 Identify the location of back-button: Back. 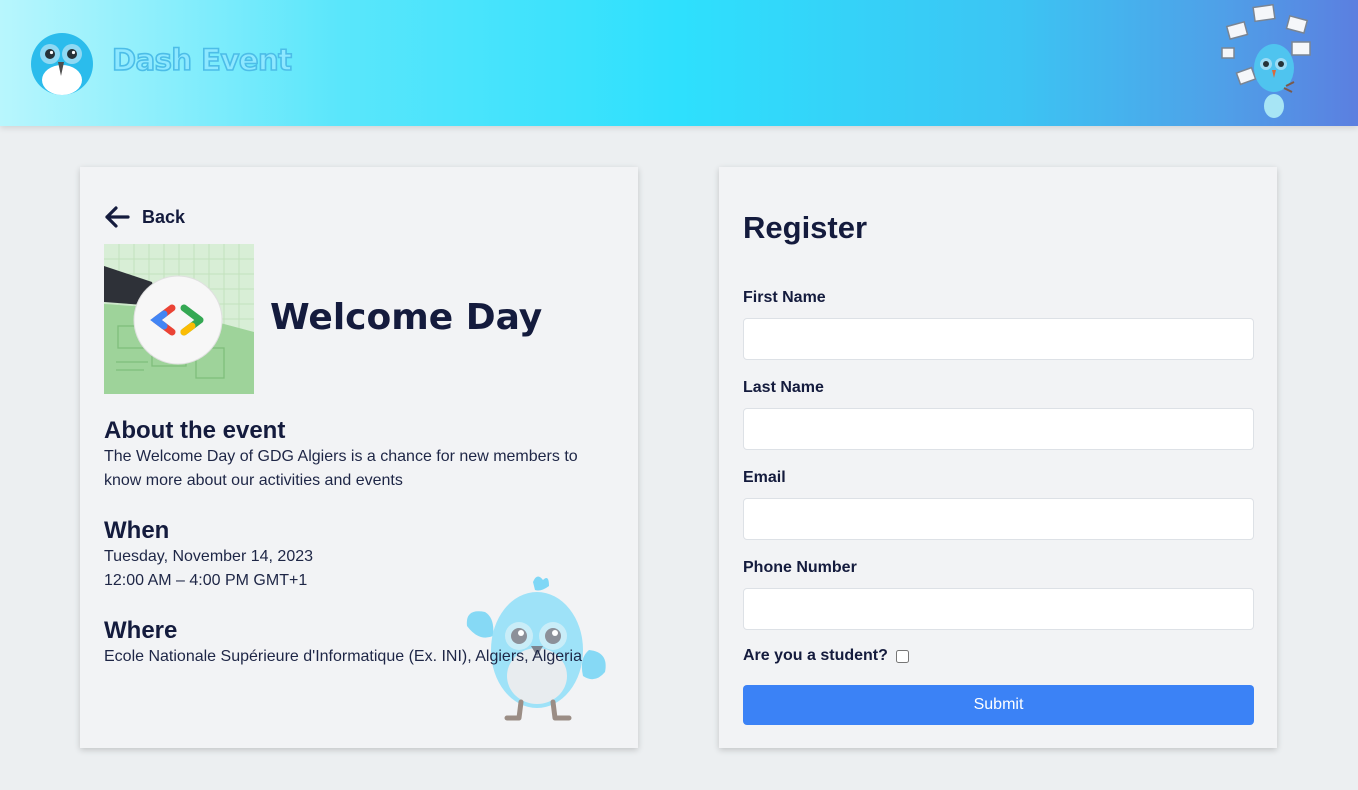
(144, 217).